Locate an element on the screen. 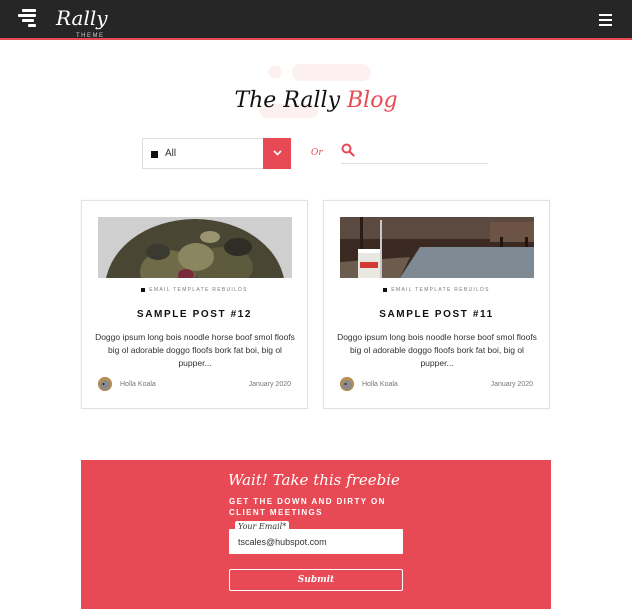 Image resolution: width=632 pixels, height=609 pixels. email-field is located at coordinates (318, 541).